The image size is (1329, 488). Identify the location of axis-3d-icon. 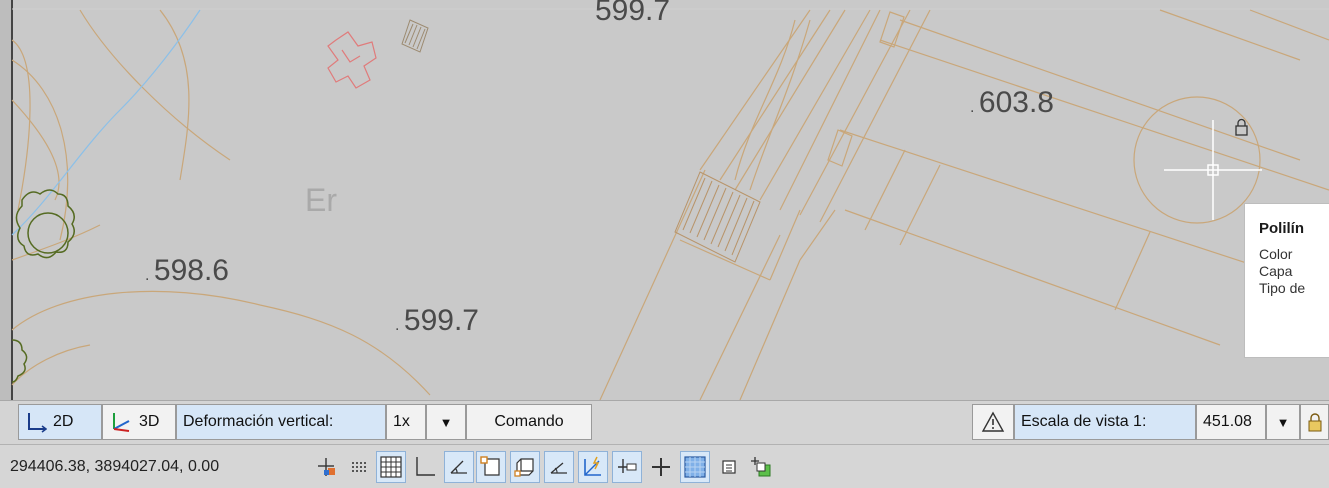
(121, 422).